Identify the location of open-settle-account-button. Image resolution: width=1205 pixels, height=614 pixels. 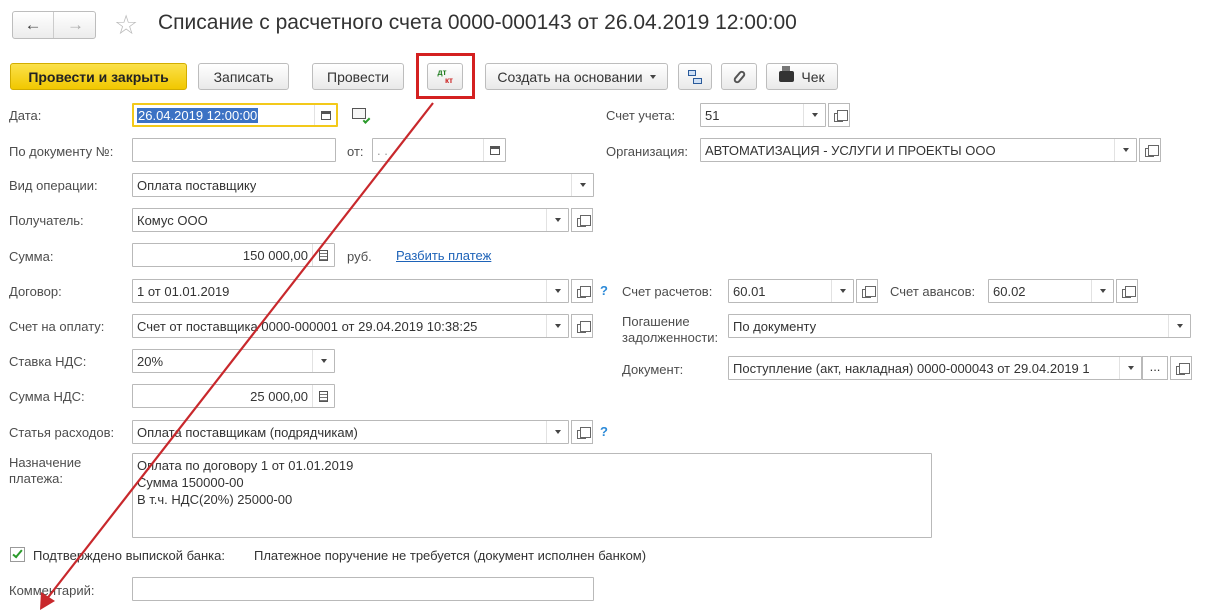
(867, 291).